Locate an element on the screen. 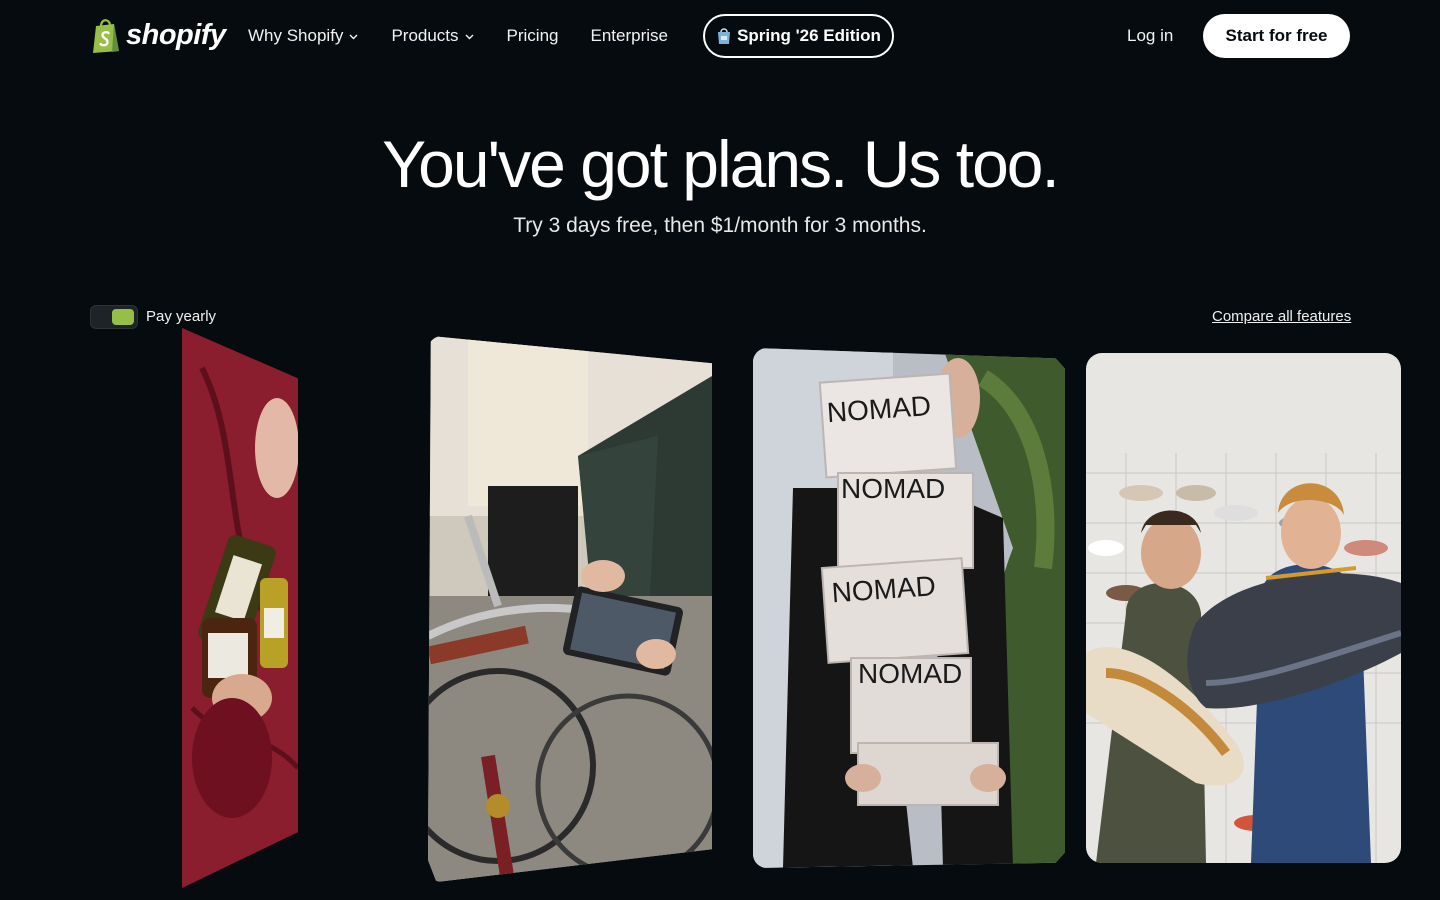 This screenshot has height=900, width=1440. shopify-logo: shopify is located at coordinates (158, 35).